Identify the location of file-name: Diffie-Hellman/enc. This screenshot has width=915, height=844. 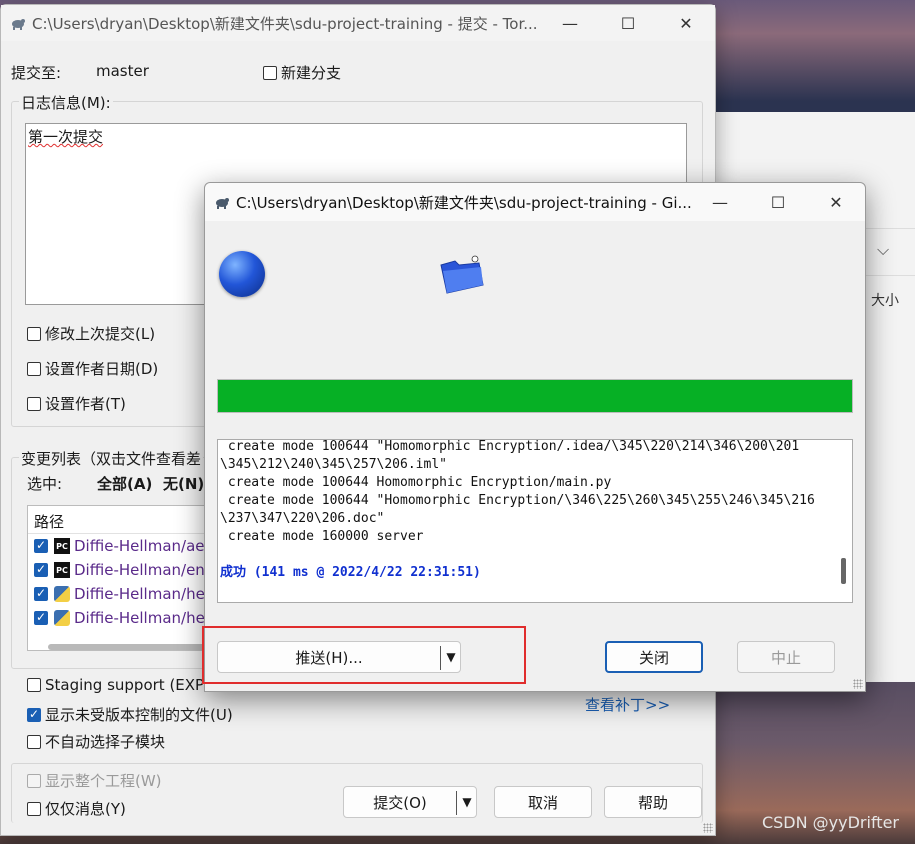
(144, 570).